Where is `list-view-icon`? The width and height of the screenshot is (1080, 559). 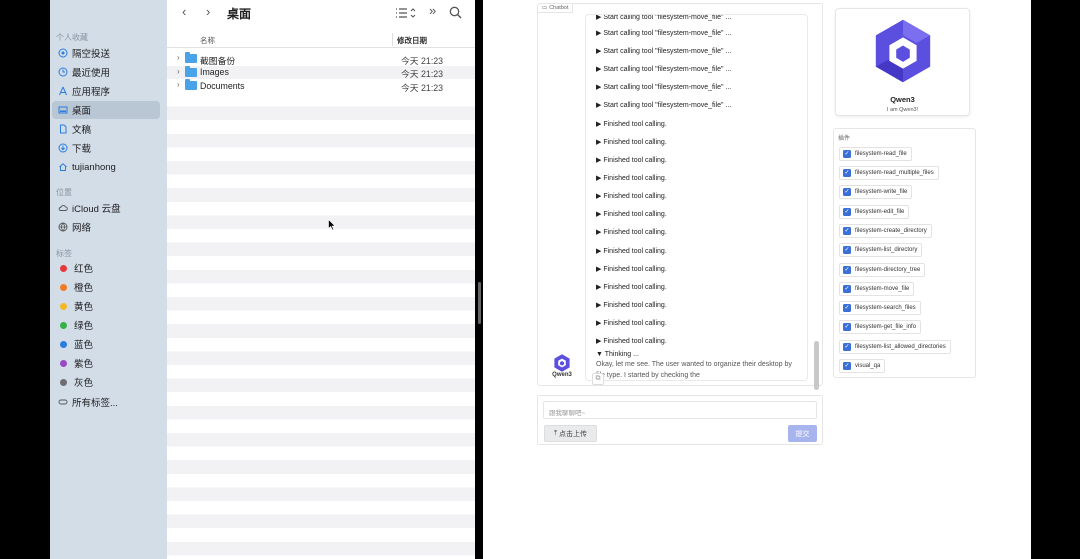 list-view-icon is located at coordinates (406, 14).